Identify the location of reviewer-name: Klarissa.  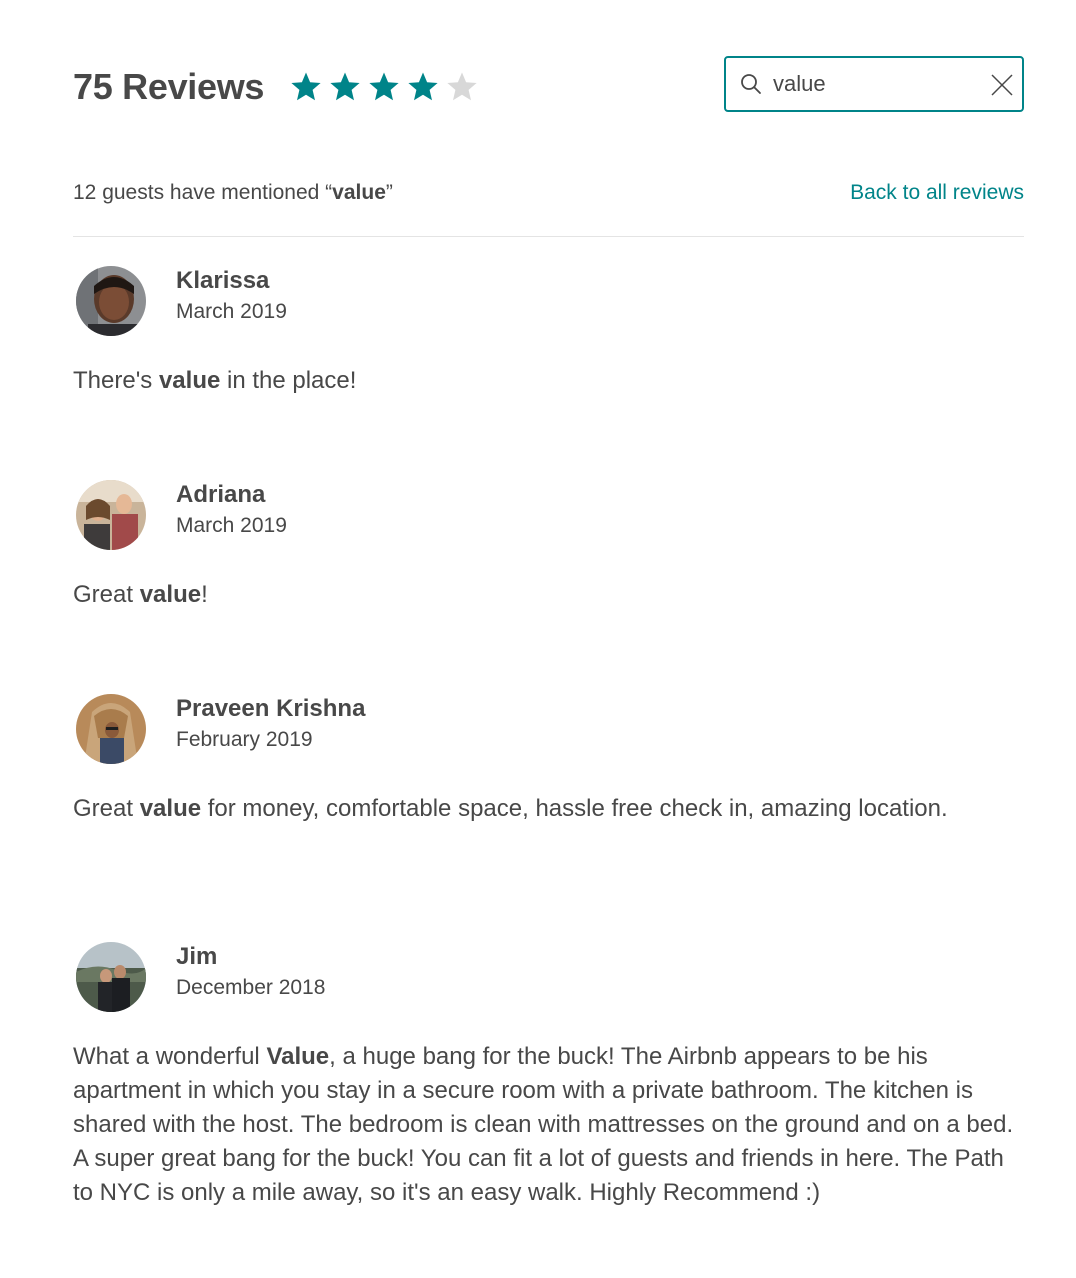
(223, 280).